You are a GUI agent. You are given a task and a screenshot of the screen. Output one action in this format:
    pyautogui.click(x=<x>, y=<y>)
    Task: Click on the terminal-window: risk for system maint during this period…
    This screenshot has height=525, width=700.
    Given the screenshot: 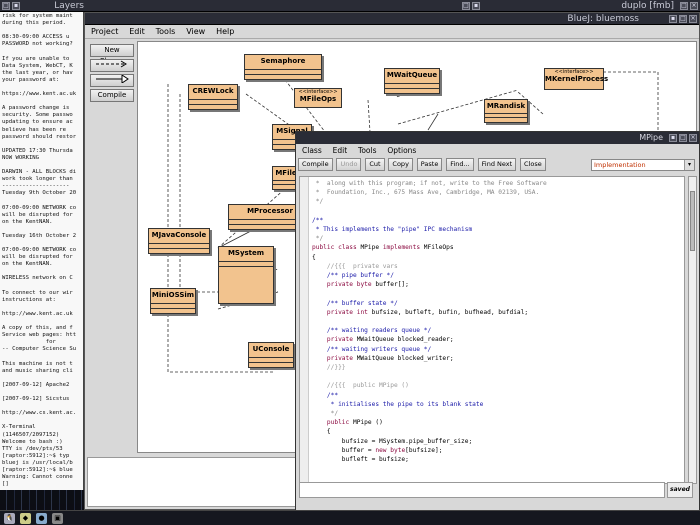 What is the action you would take?
    pyautogui.click(x=42, y=251)
    